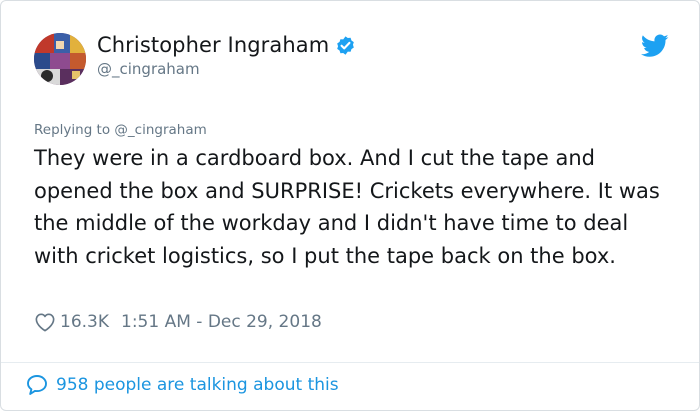  Describe the element at coordinates (37, 385) in the screenshot. I see `speech-bubble-icon` at that location.